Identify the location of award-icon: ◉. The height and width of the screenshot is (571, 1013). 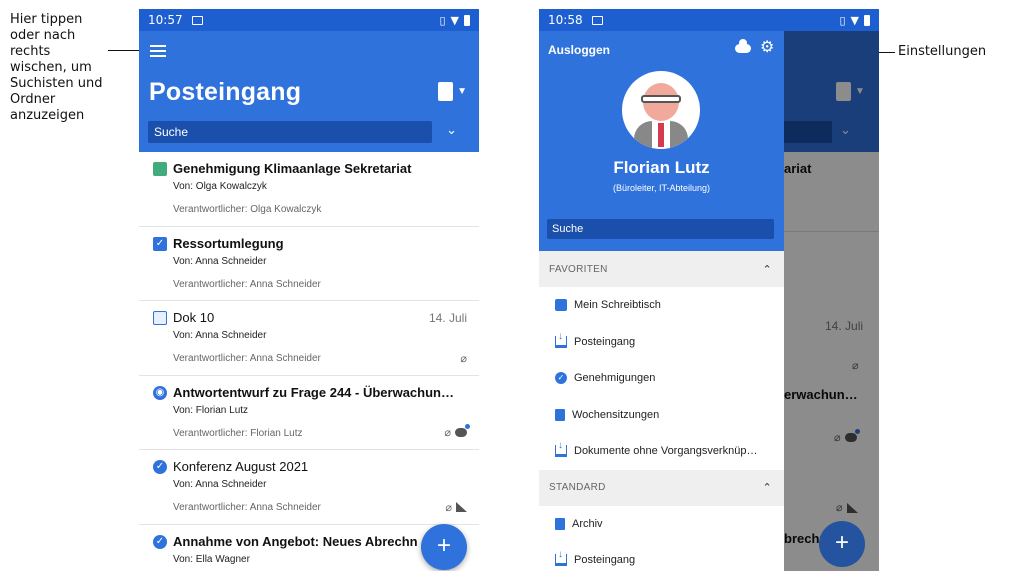
(160, 392).